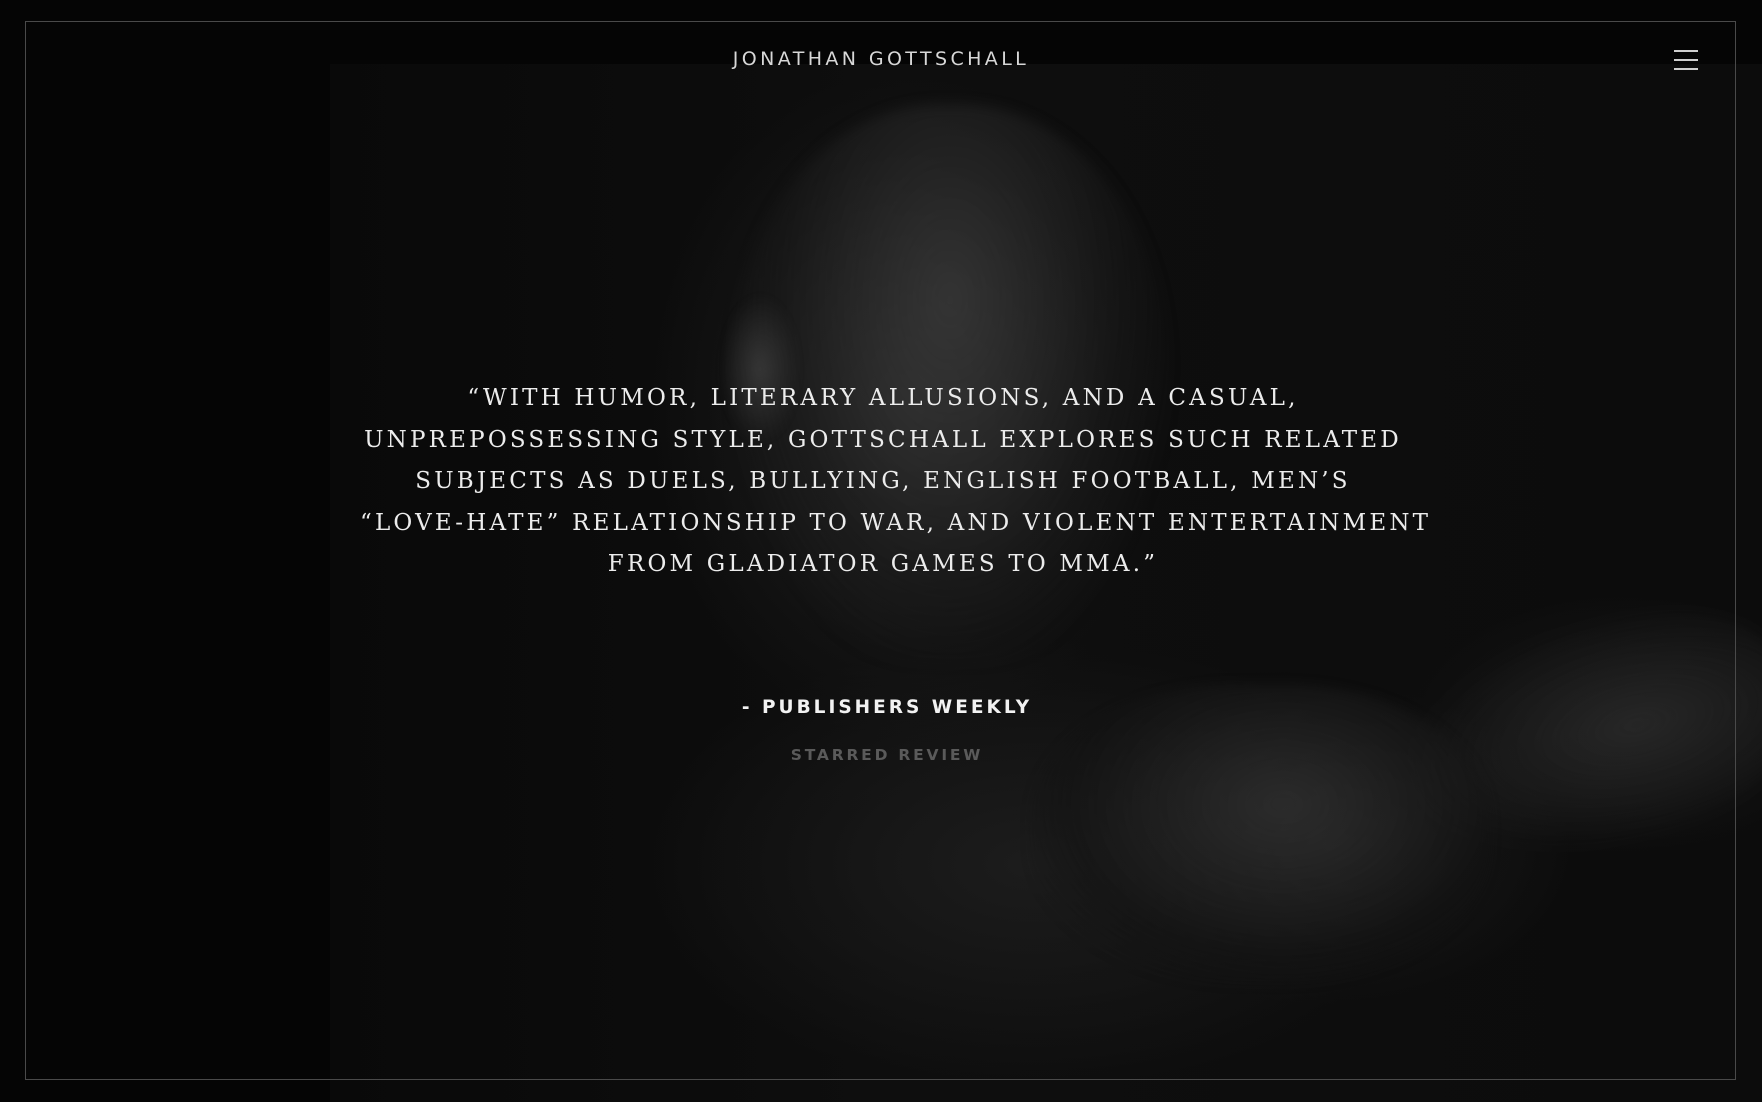  Describe the element at coordinates (1686, 69) in the screenshot. I see `menu-line-bottom` at that location.